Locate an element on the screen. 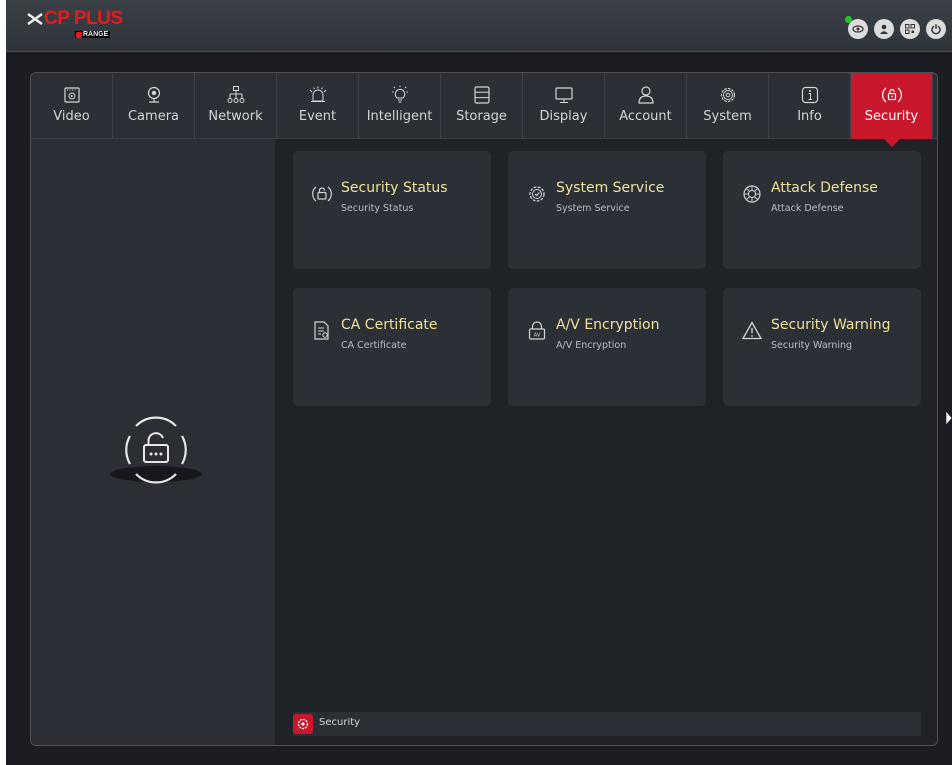 Image resolution: width=952 pixels, height=765 pixels. shield-lock-icon is located at coordinates (891, 95).